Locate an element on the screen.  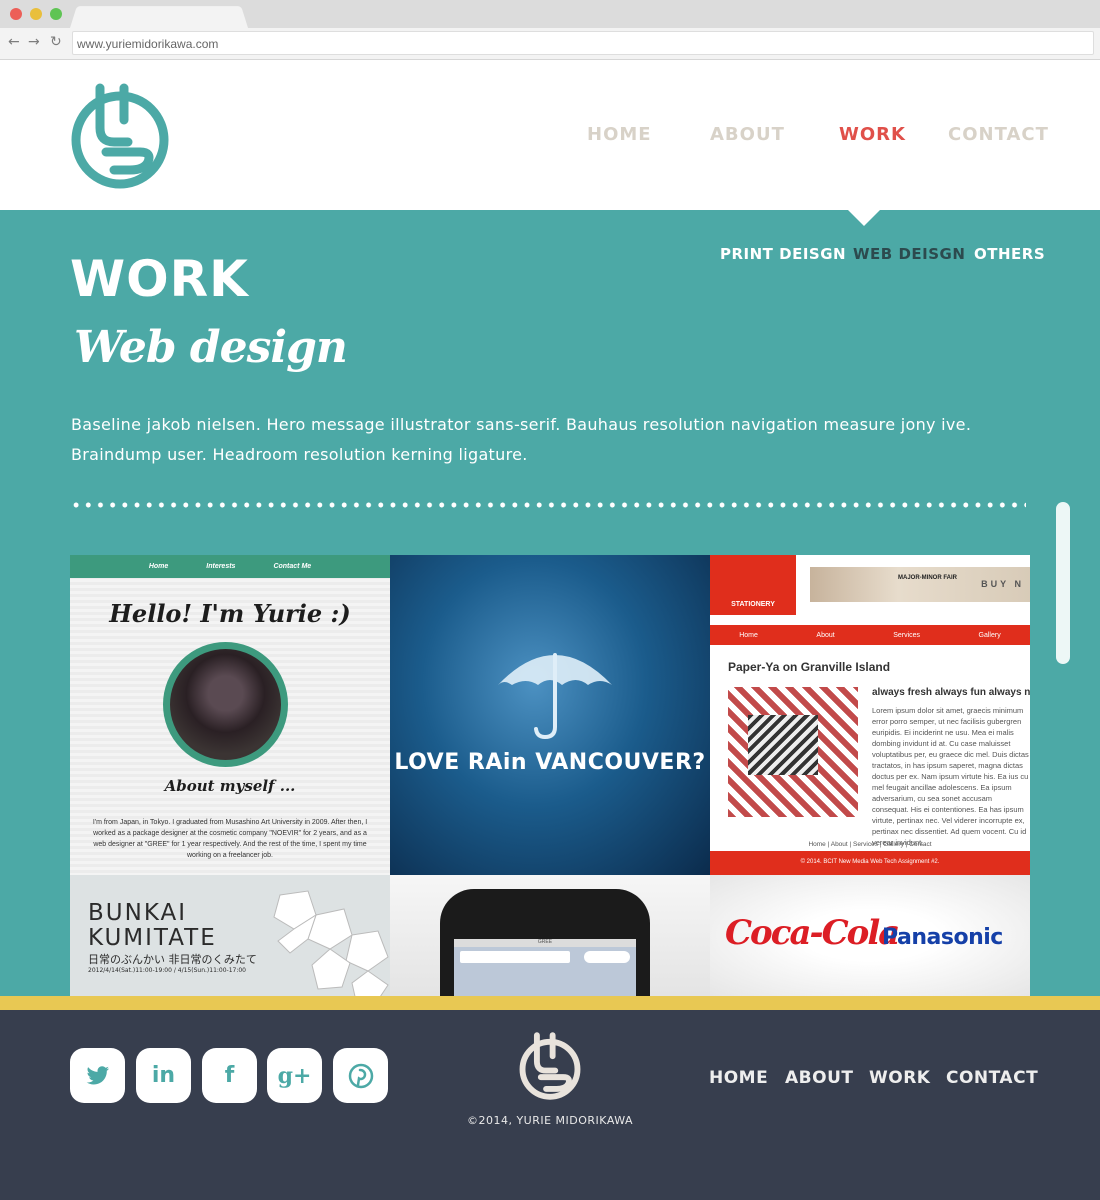
portfolio-item-phone: GREE is located at coordinates (550, 935).